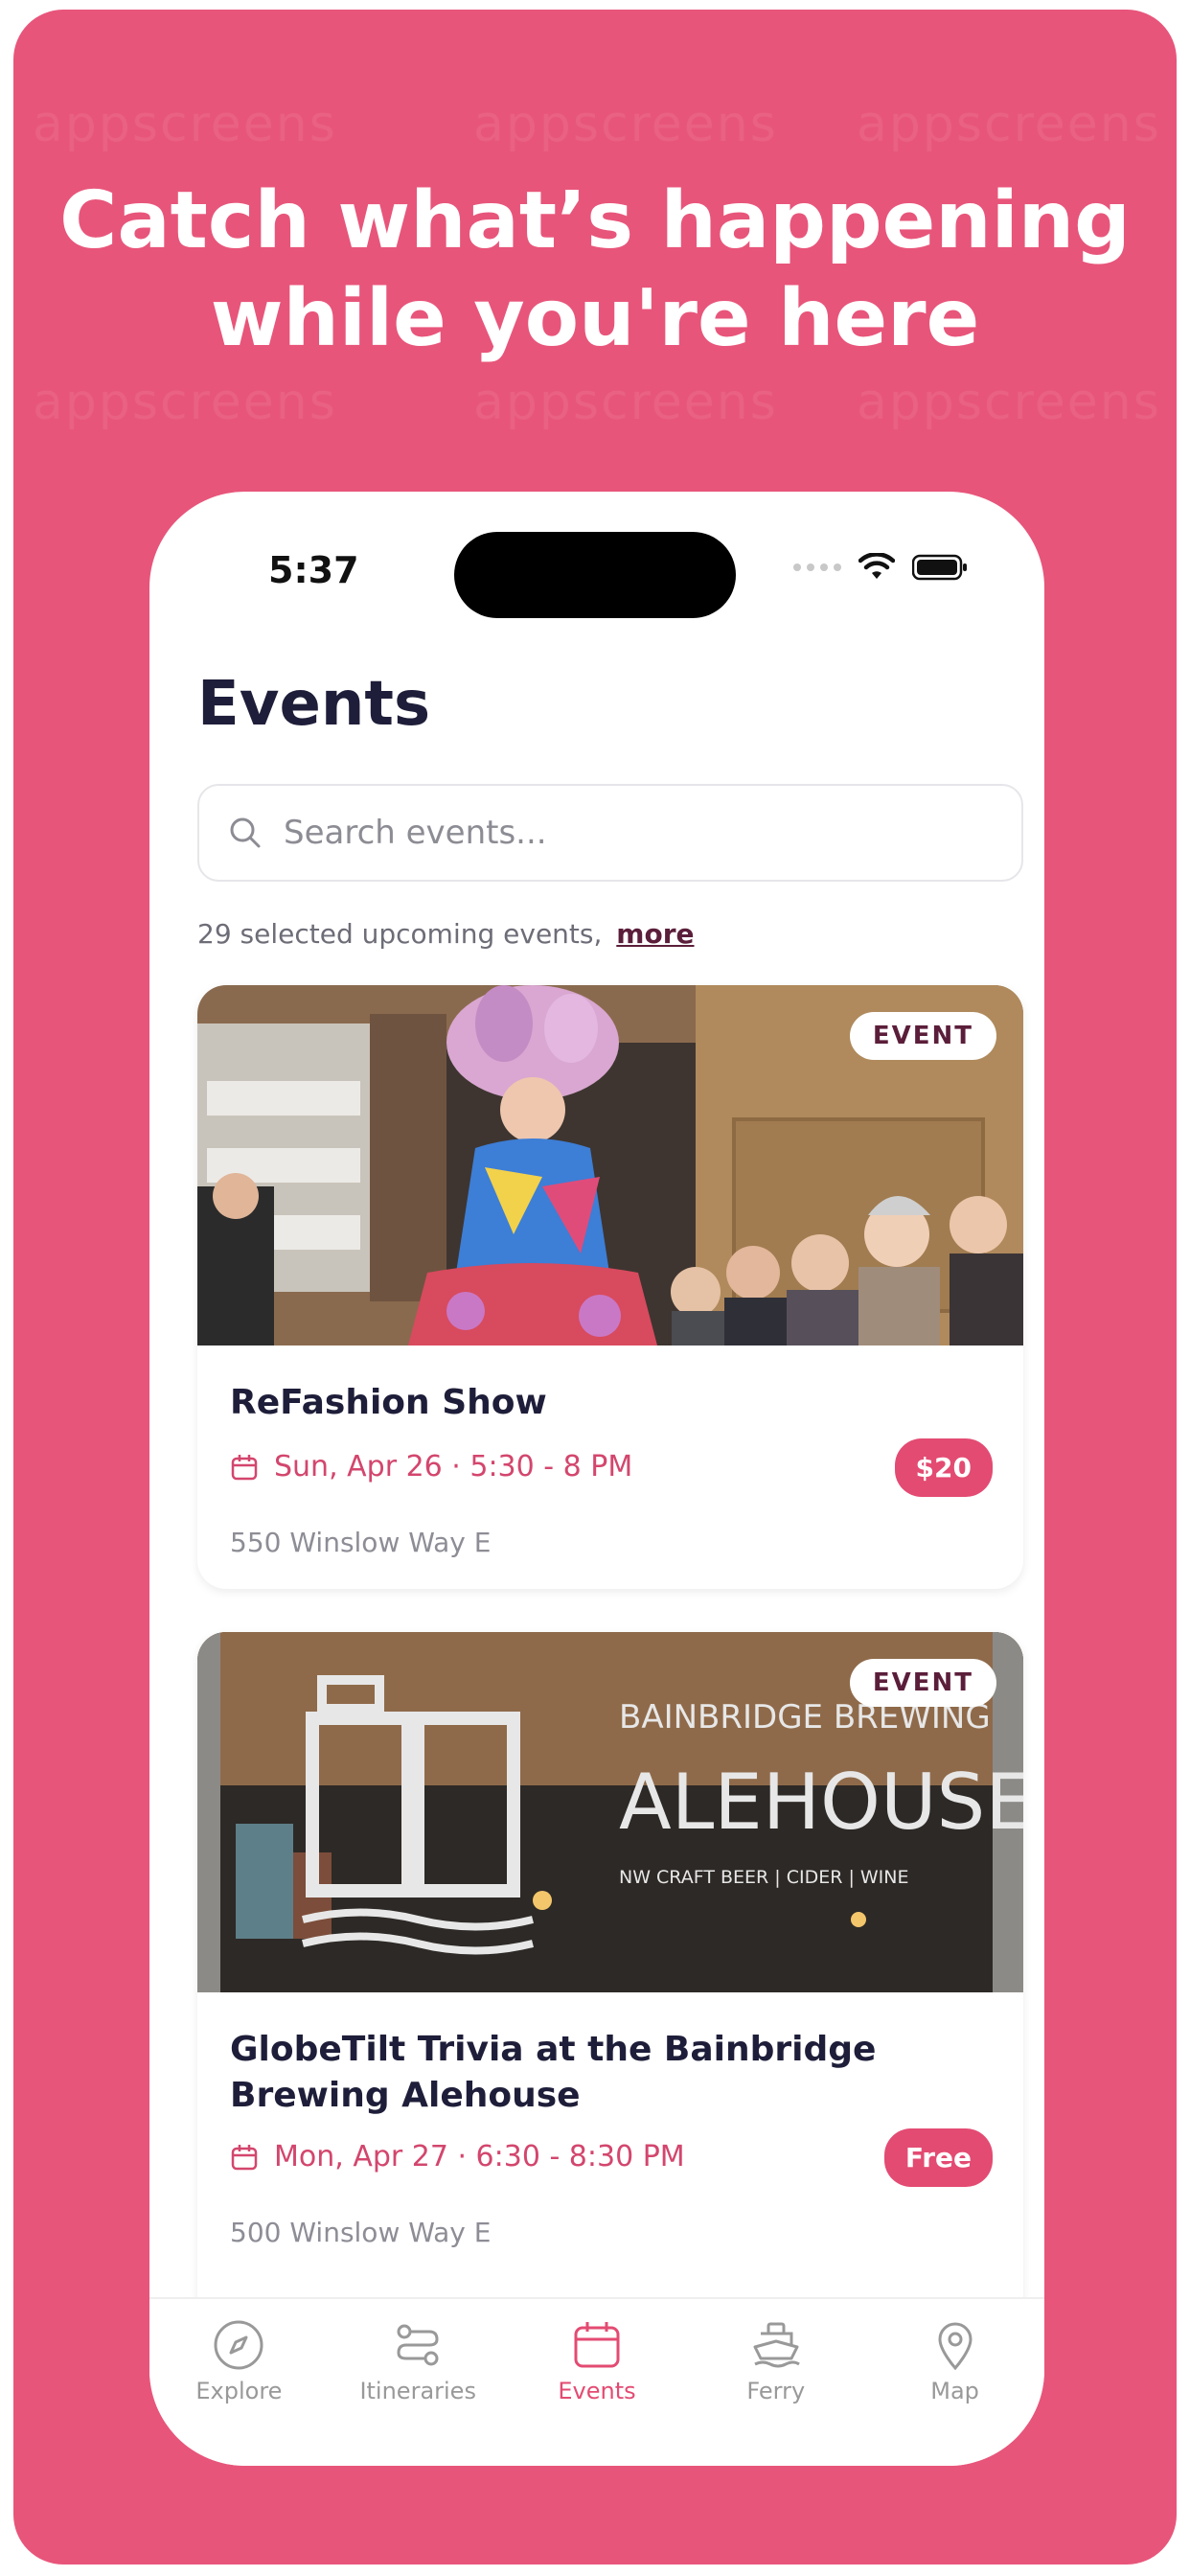 The height and width of the screenshot is (2576, 1190). Describe the element at coordinates (817, 567) in the screenshot. I see `signal-dots-icon` at that location.